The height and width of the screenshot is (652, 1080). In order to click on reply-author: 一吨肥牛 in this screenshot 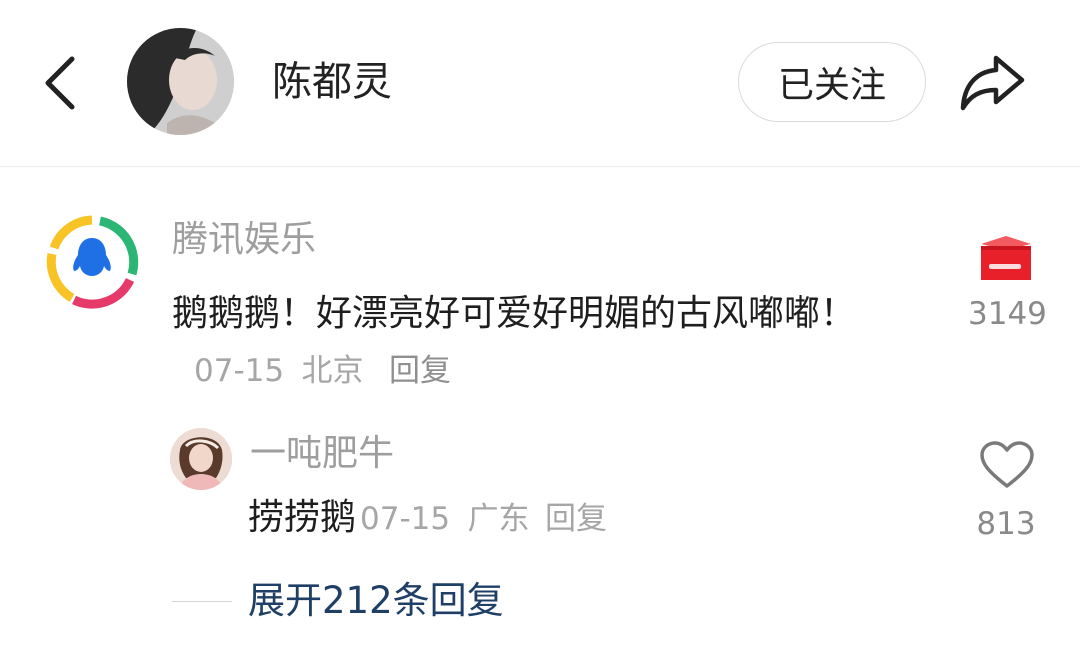, I will do `click(322, 454)`.